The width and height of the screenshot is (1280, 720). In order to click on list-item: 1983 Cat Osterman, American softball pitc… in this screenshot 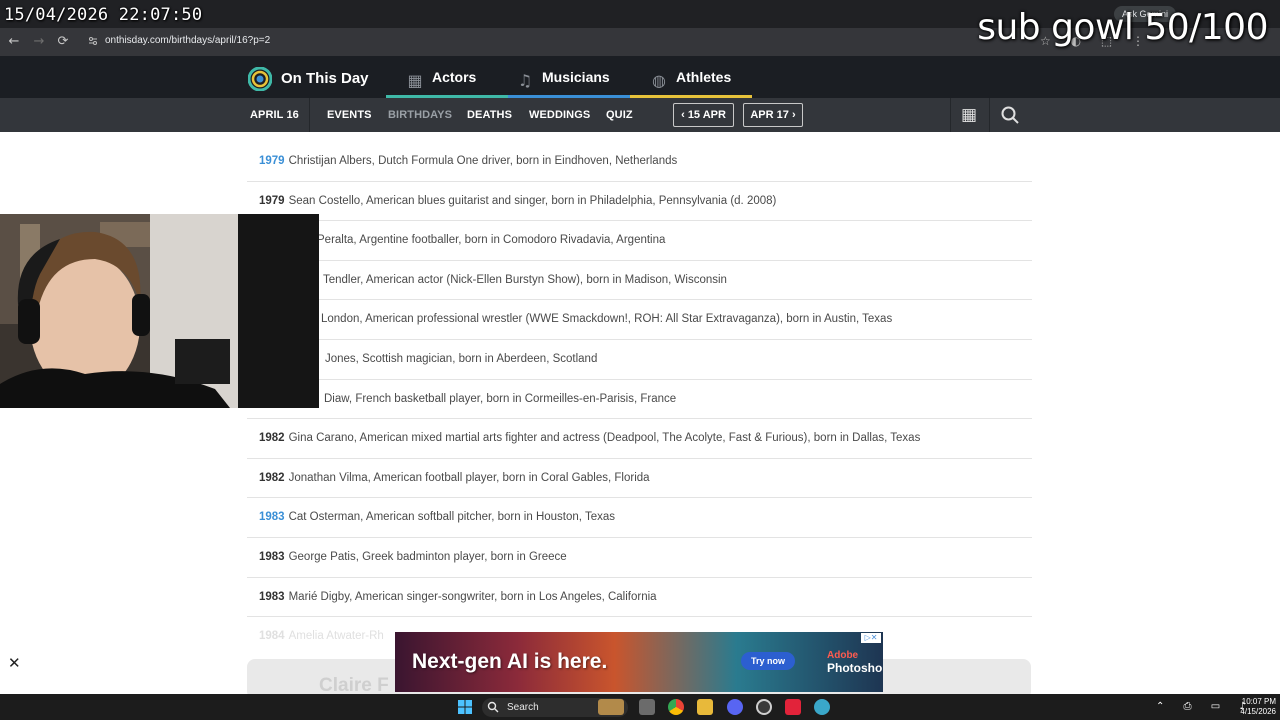, I will do `click(639, 518)`.